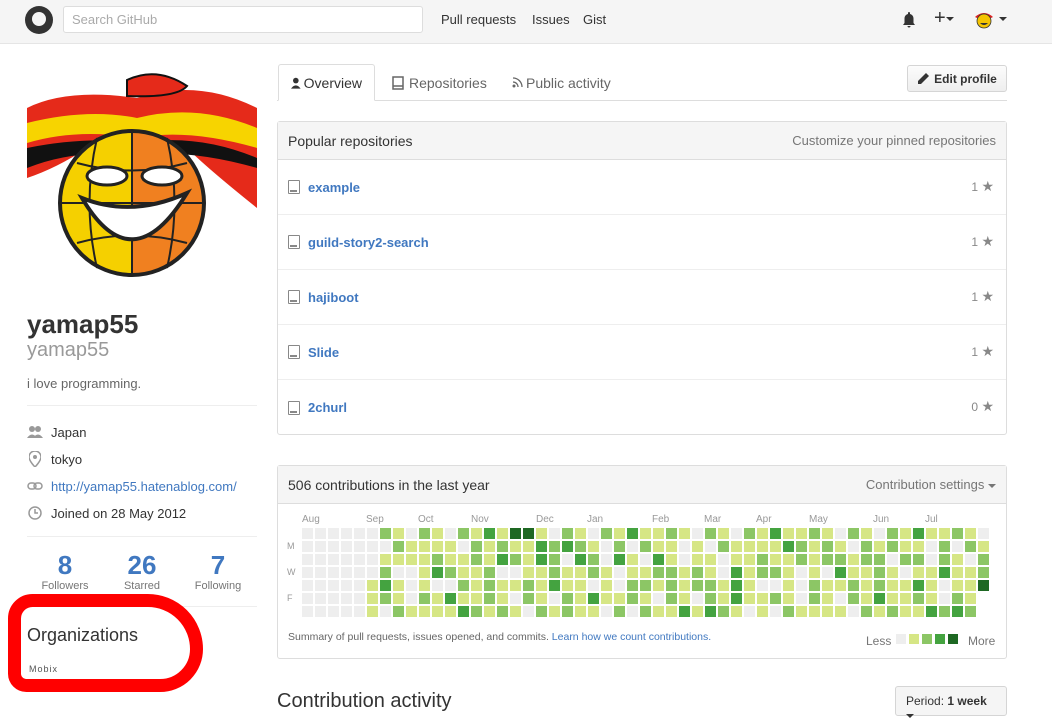  What do you see at coordinates (243, 19) in the screenshot?
I see `search-input` at bounding box center [243, 19].